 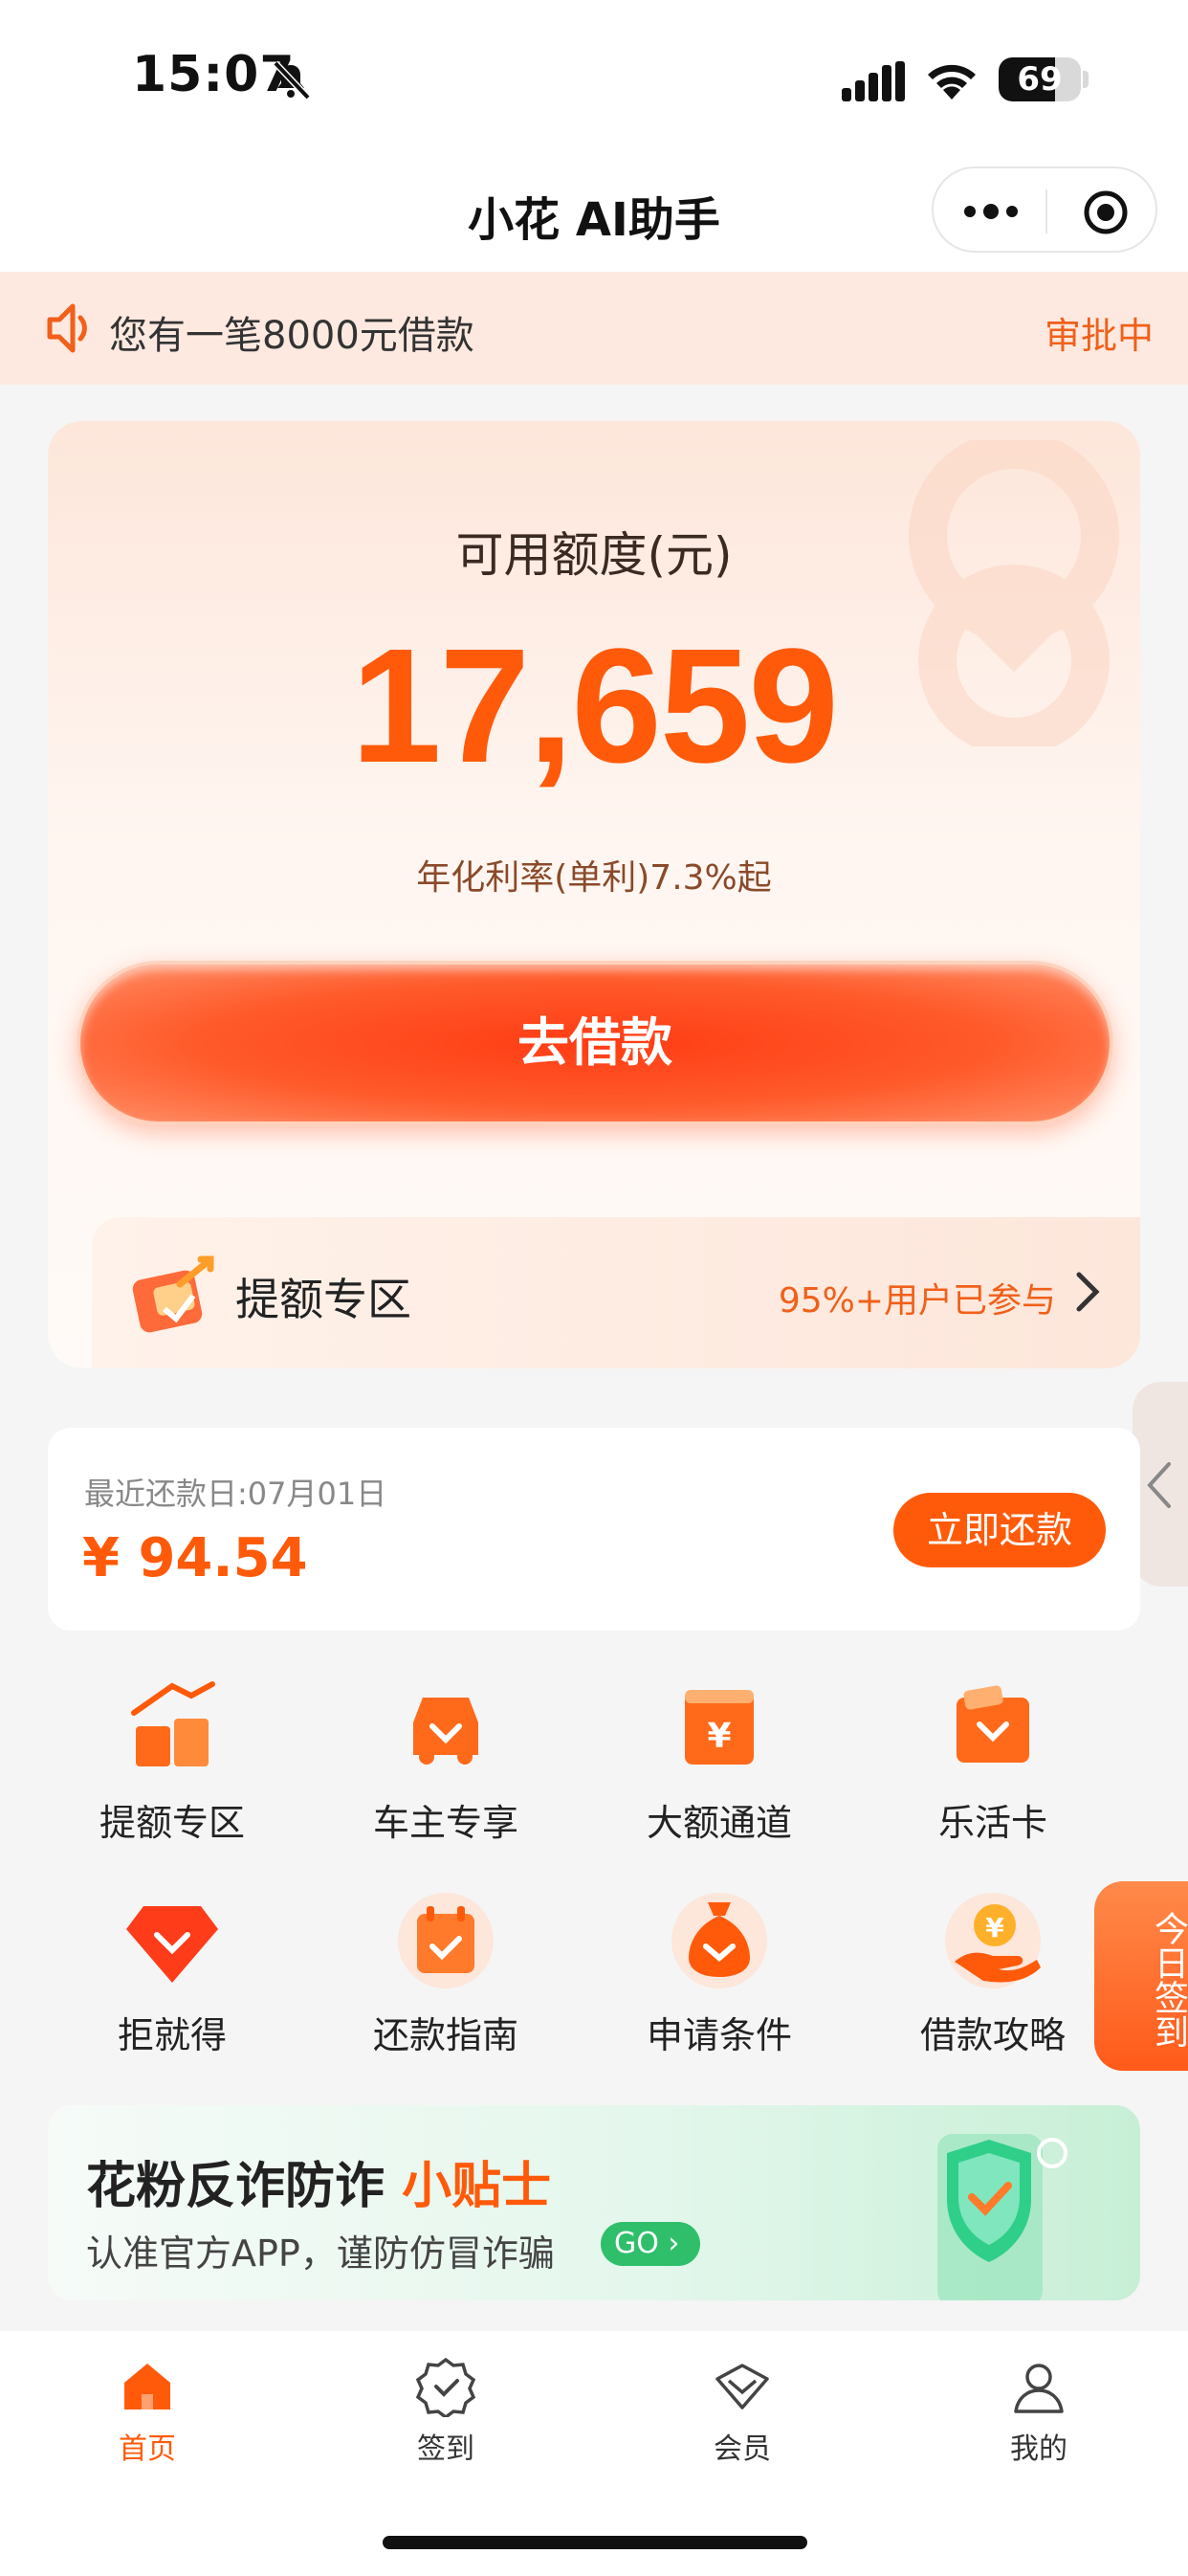 I want to click on coin-hand-icon: ¥, so click(x=993, y=1940).